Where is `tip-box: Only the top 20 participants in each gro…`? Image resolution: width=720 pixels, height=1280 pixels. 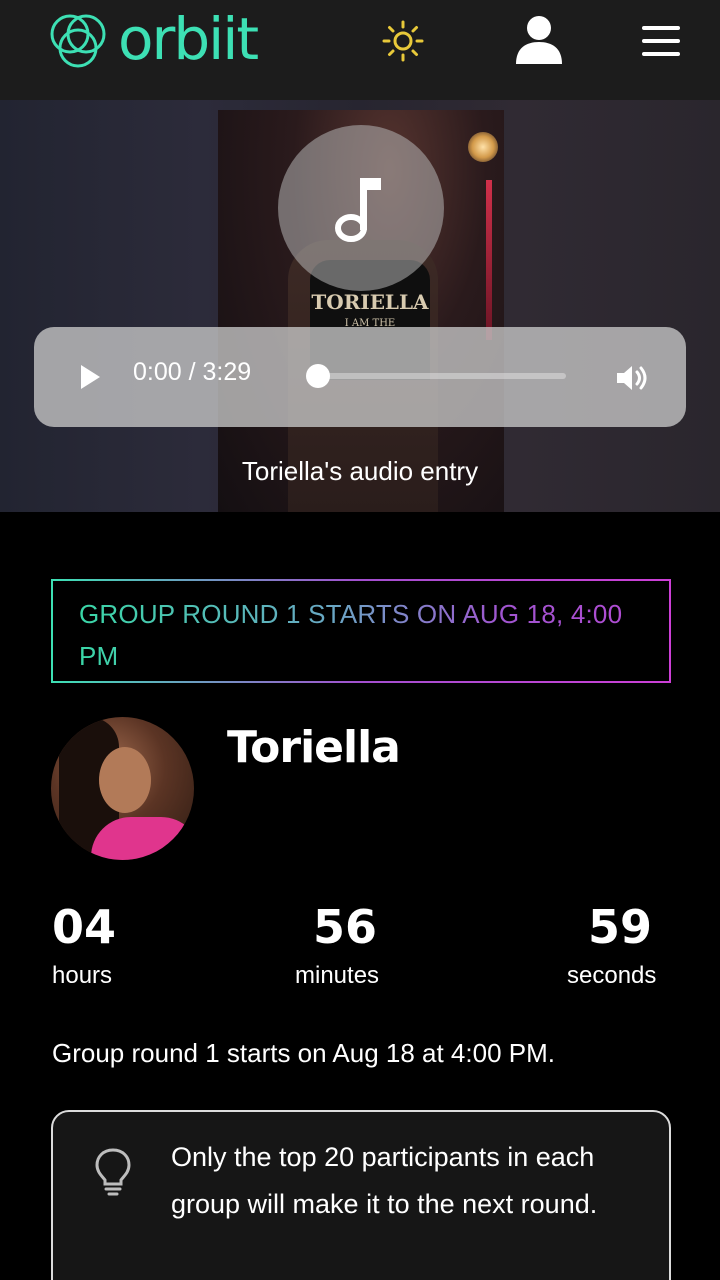 tip-box: Only the top 20 participants in each gro… is located at coordinates (361, 1195).